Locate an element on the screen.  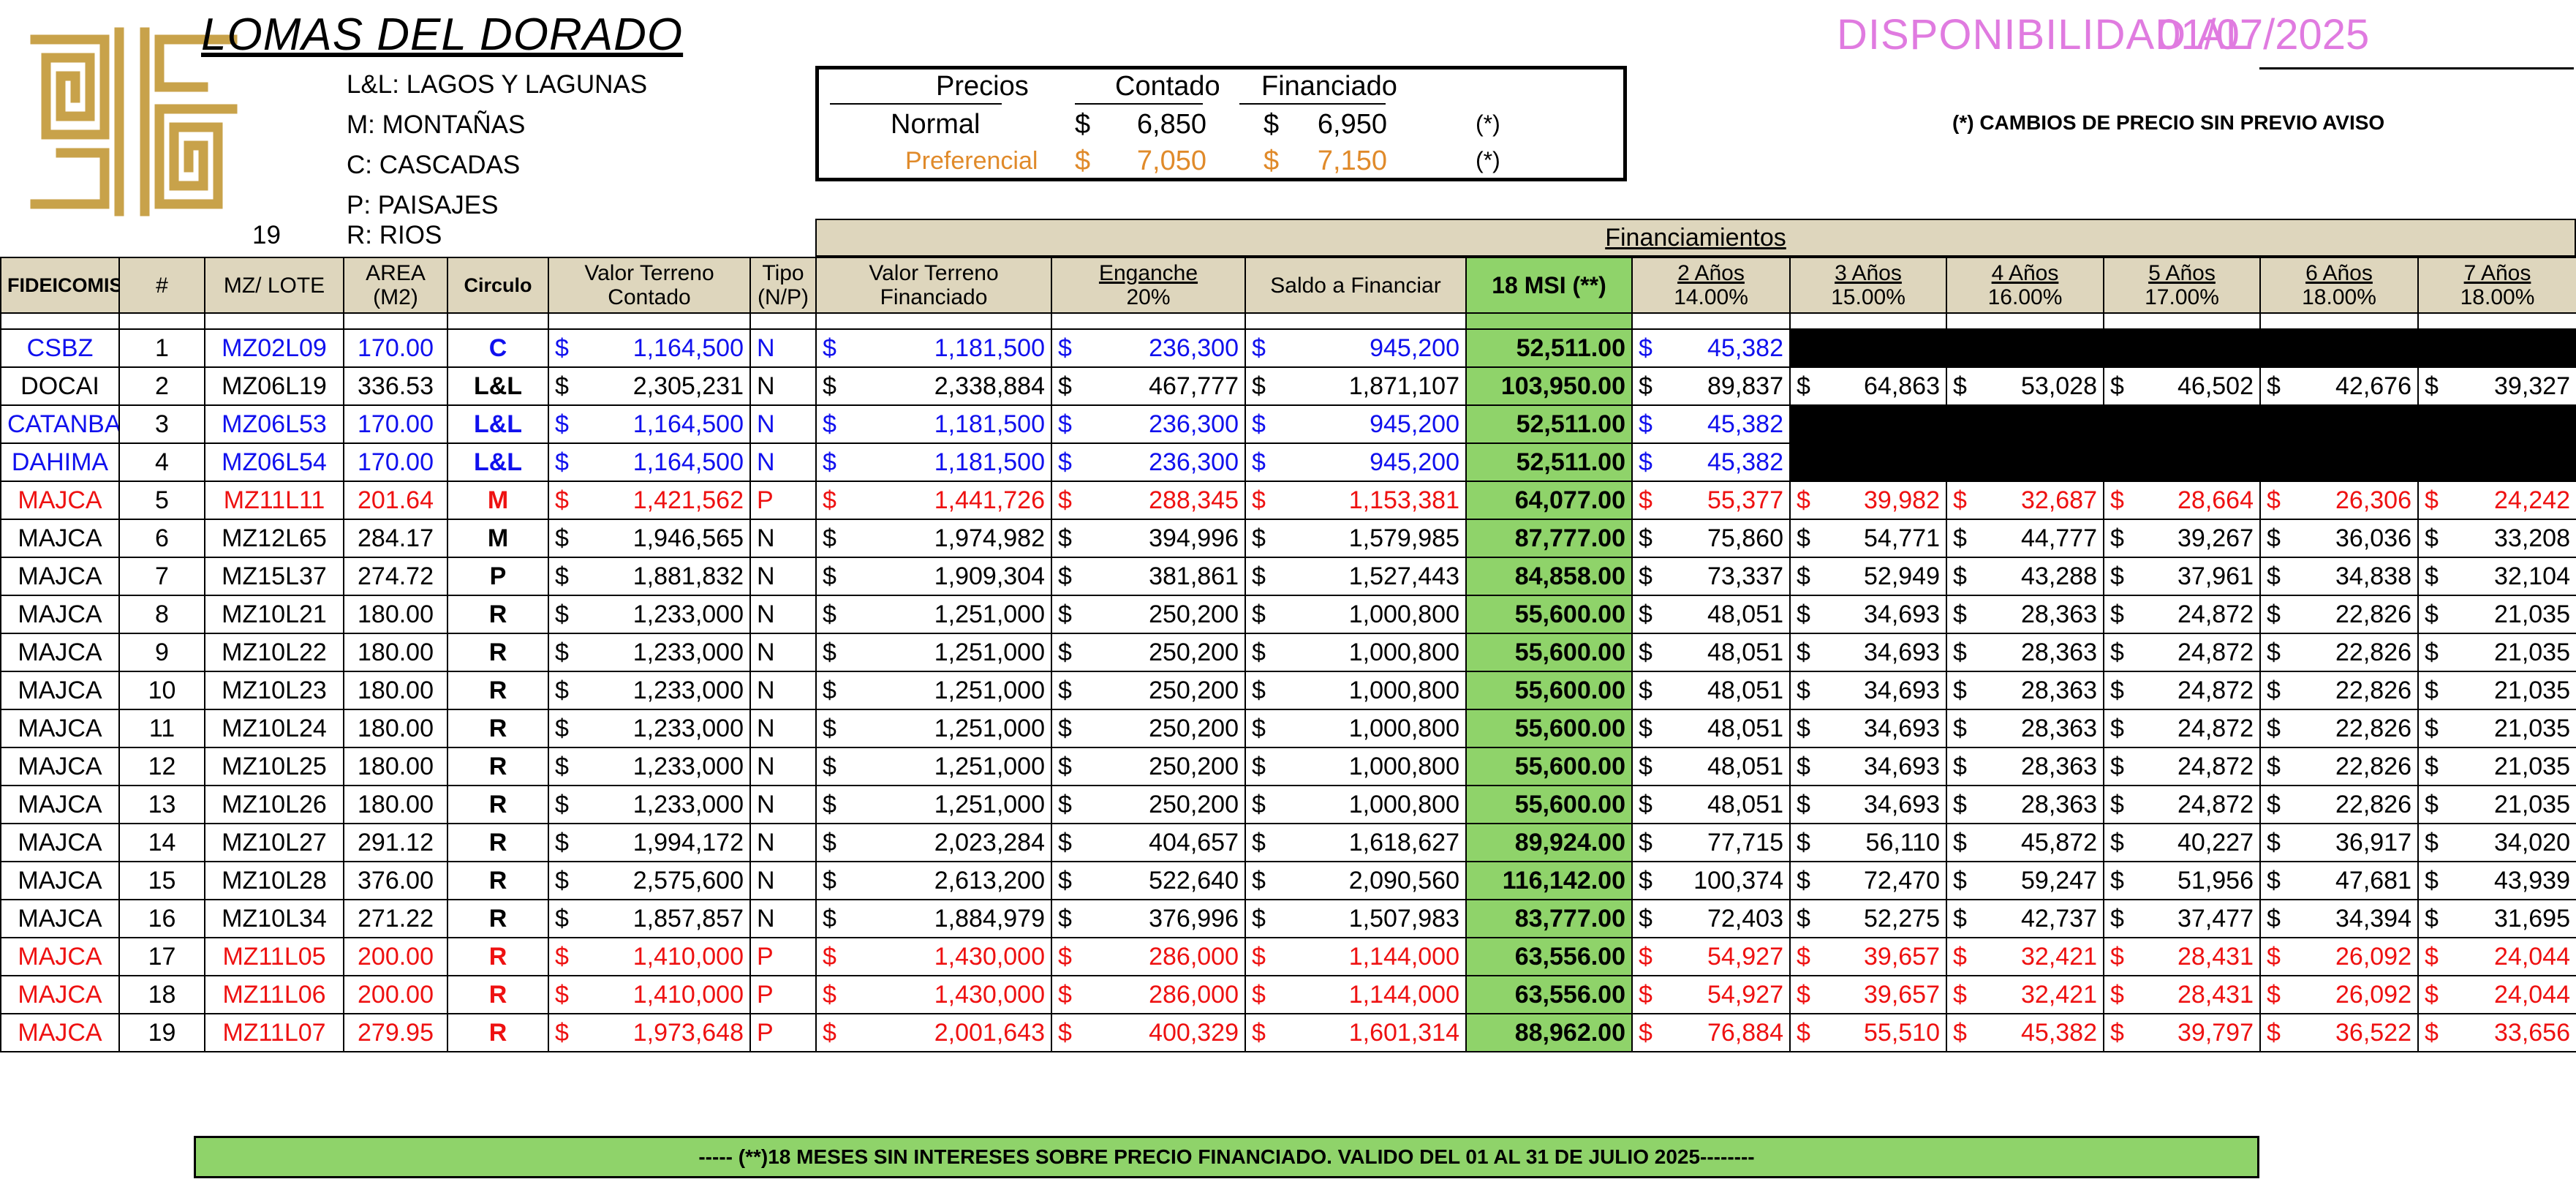
col-year-3: 3 Años 15.00% is located at coordinates (1868, 285).